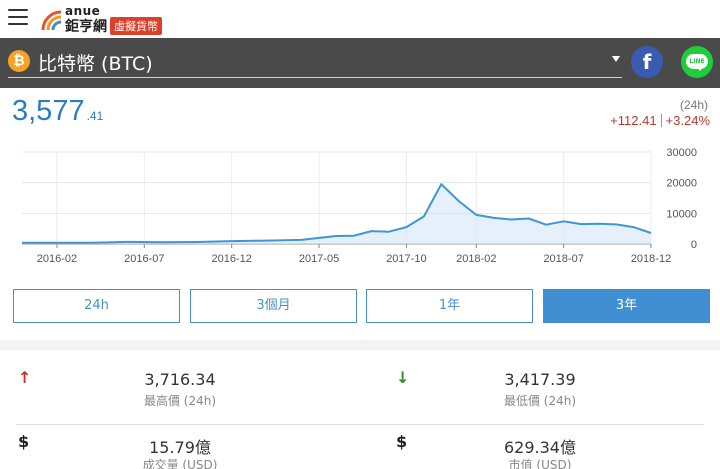 Image resolution: width=720 pixels, height=469 pixels. I want to click on current-price: 3,577.41, so click(57, 111).